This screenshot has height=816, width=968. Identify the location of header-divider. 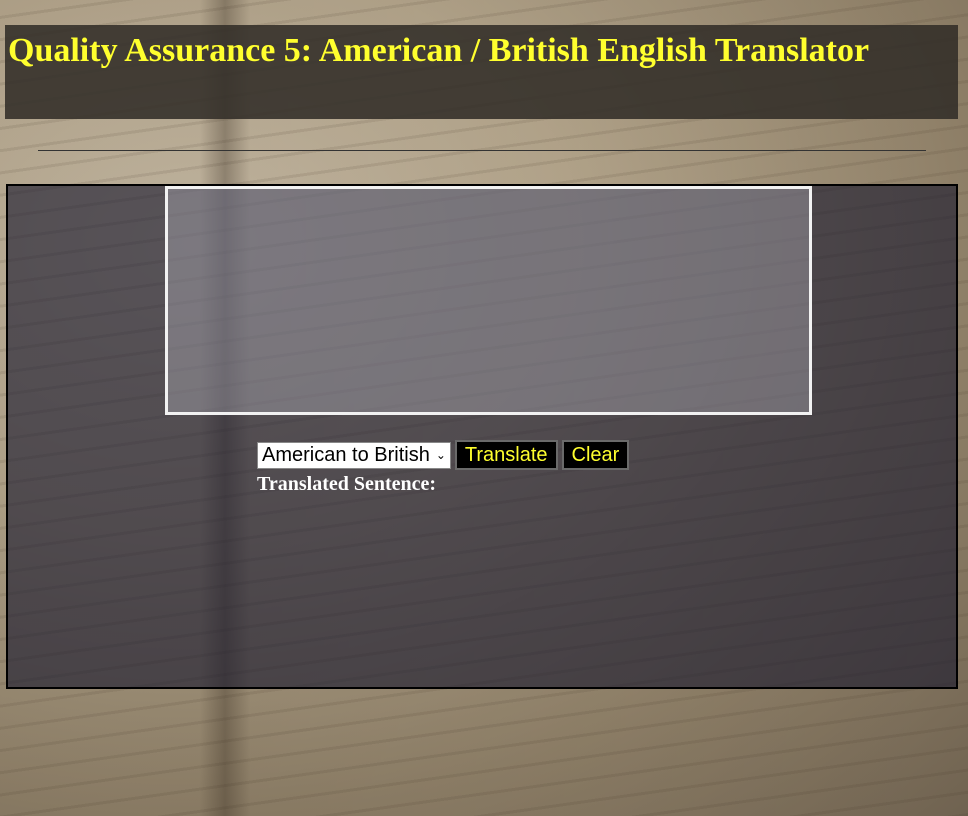
(482, 150).